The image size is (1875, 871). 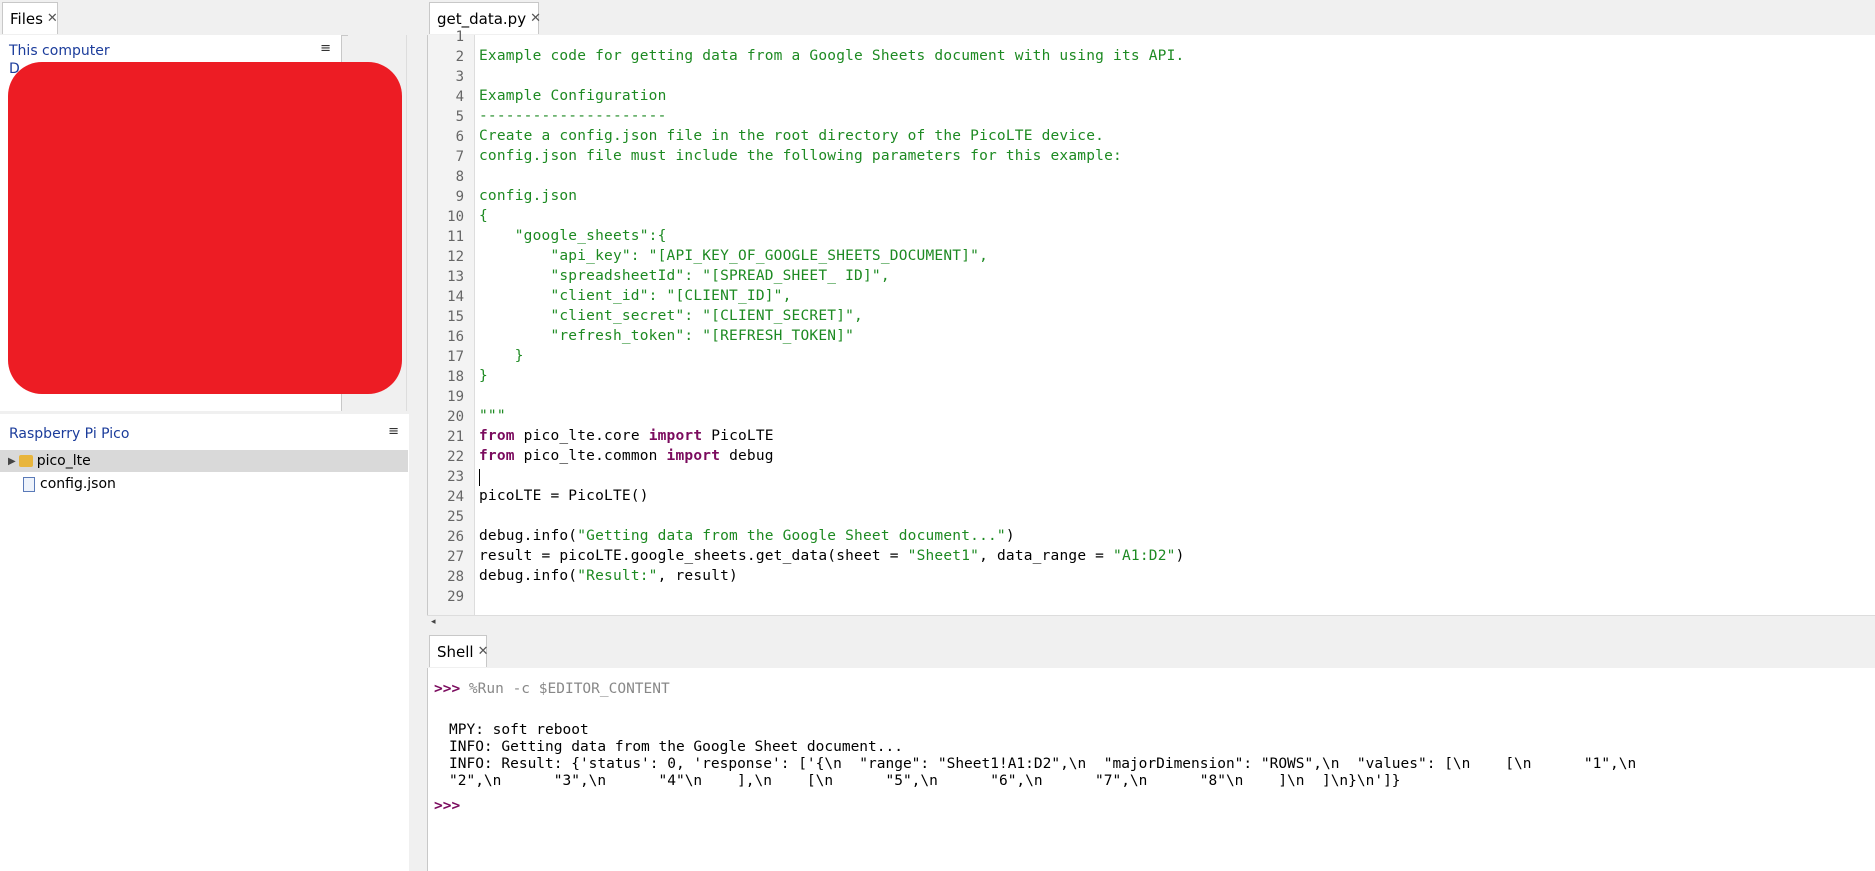 I want to click on line-number: 24, so click(x=455, y=497).